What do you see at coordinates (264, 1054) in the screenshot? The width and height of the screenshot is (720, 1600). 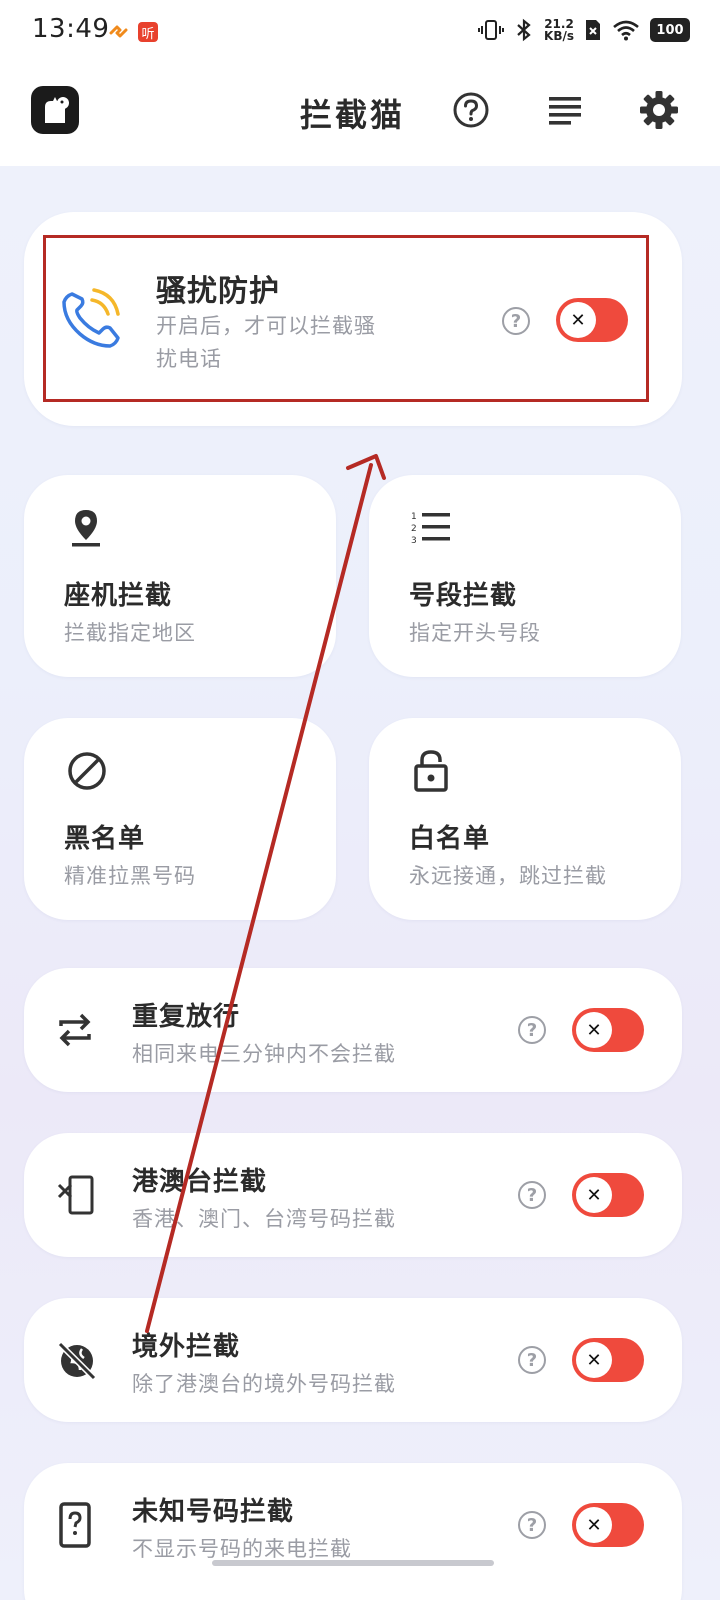 I see `row-repeat-subtitle: 相同来电三分钟内不会拦截` at bounding box center [264, 1054].